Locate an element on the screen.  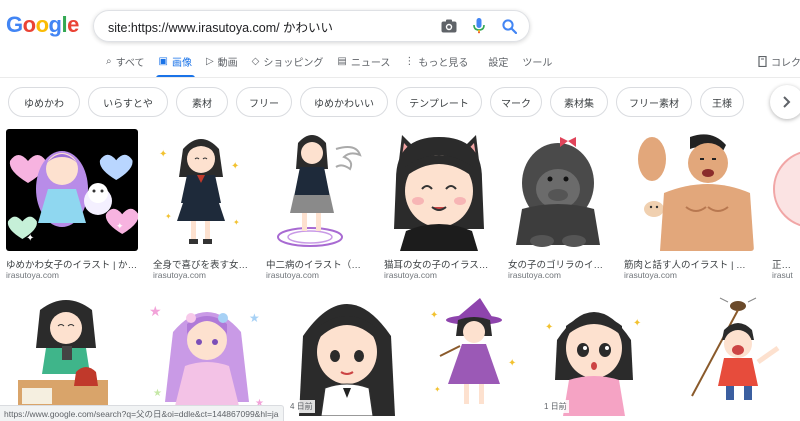
chip: いらすとや is located at coordinates (128, 102).